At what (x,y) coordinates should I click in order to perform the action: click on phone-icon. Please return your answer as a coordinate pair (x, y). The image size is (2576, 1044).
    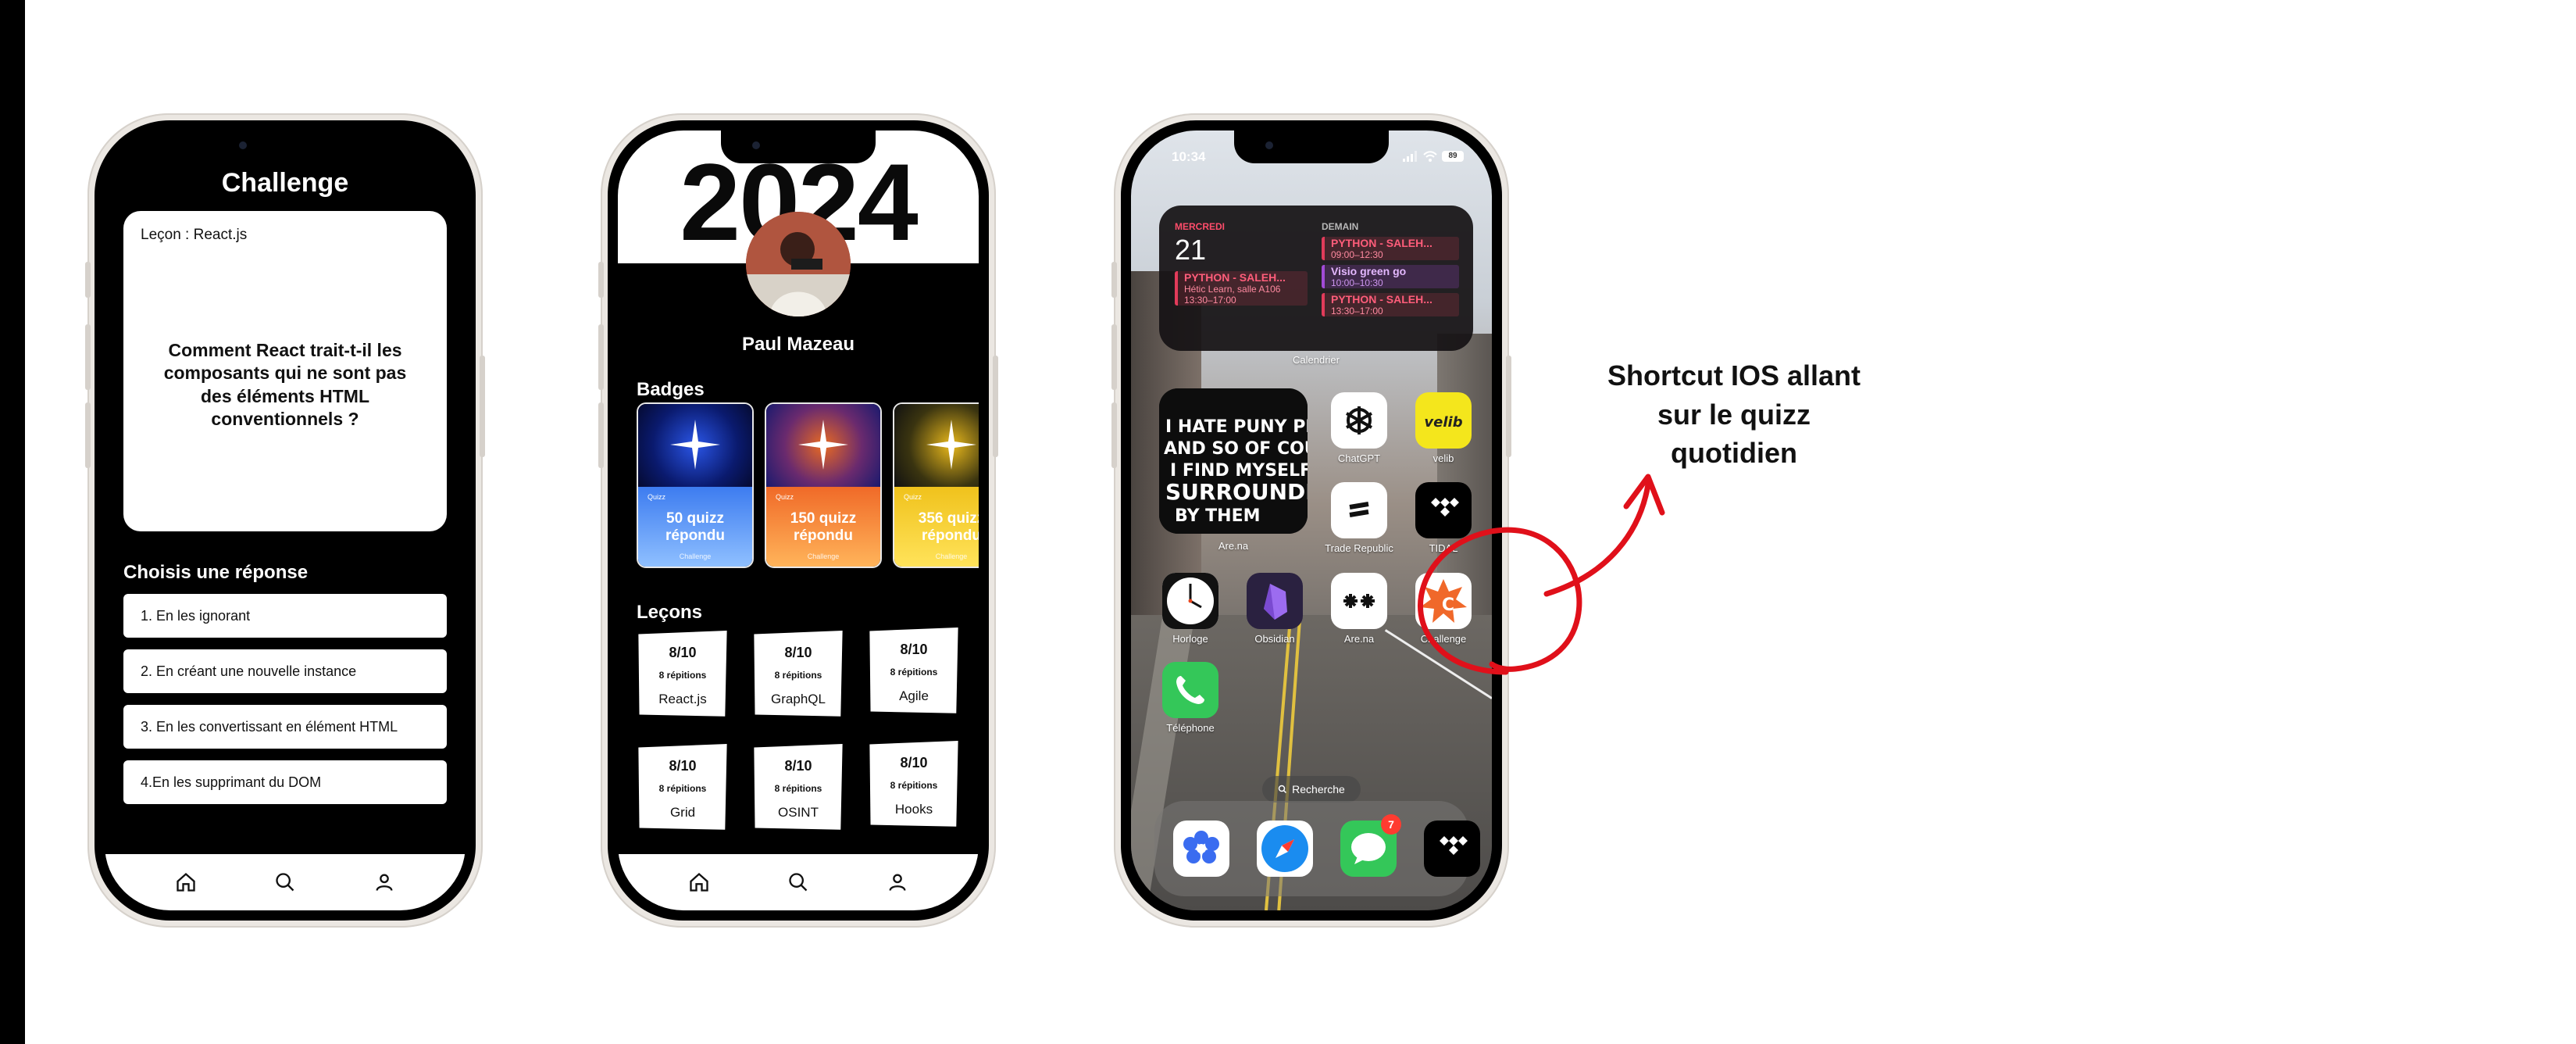
    Looking at the image, I should click on (1190, 690).